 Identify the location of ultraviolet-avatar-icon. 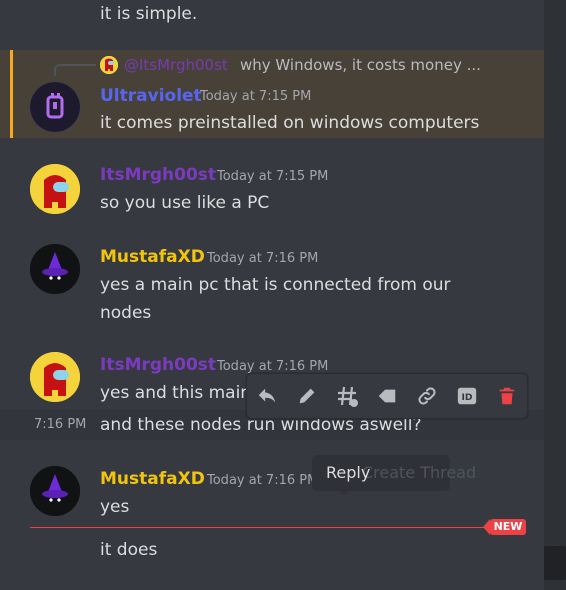
(55, 107).